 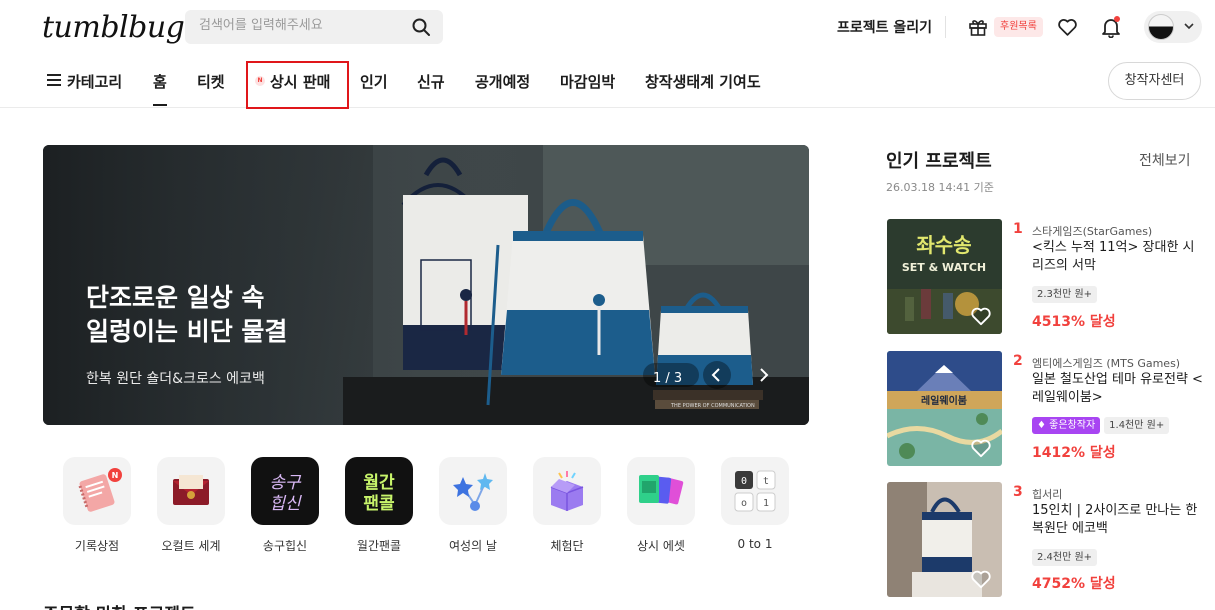 What do you see at coordinates (1066, 425) in the screenshot?
I see `good-creator-badge: ♦ 좋은창작자` at bounding box center [1066, 425].